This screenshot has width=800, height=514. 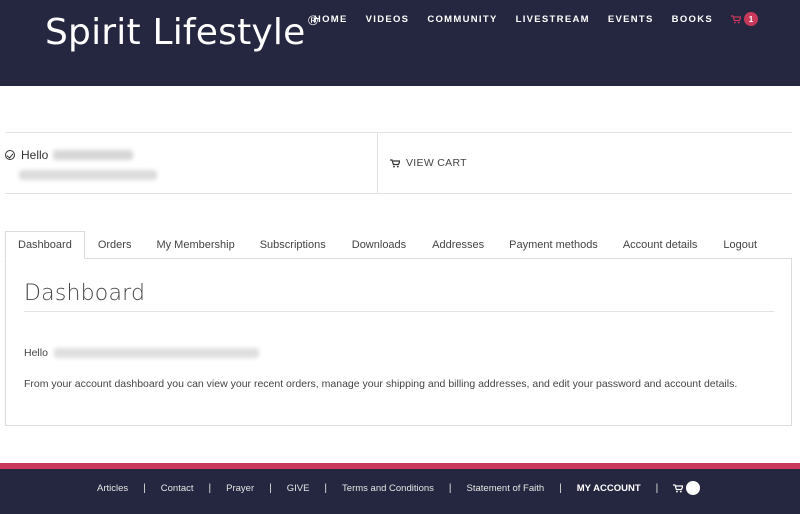 I want to click on nav-community: COMMUNITY, so click(x=462, y=19).